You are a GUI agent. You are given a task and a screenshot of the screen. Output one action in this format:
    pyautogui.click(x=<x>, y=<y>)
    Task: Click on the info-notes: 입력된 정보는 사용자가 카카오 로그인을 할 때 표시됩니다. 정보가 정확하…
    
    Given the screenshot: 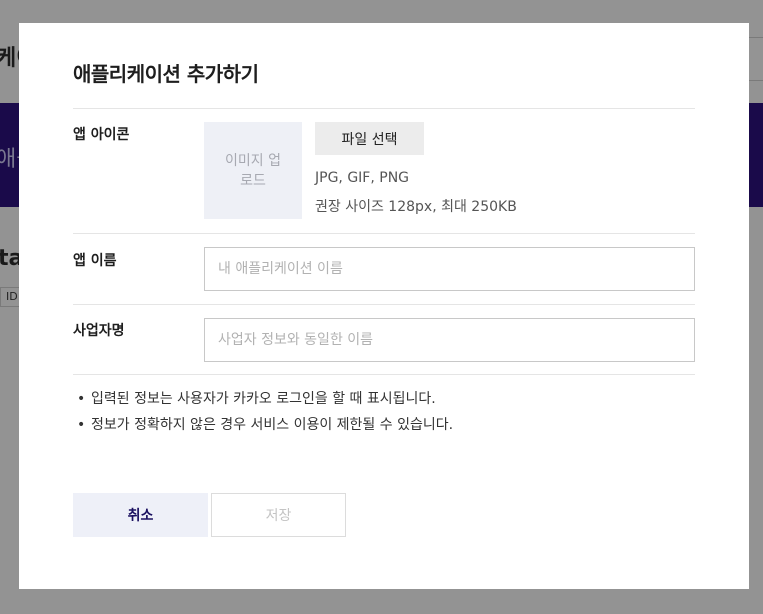 What is the action you would take?
    pyautogui.click(x=265, y=412)
    